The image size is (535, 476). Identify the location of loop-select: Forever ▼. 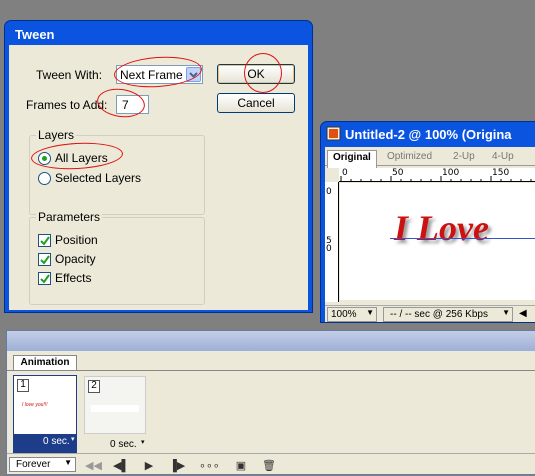
(42, 464).